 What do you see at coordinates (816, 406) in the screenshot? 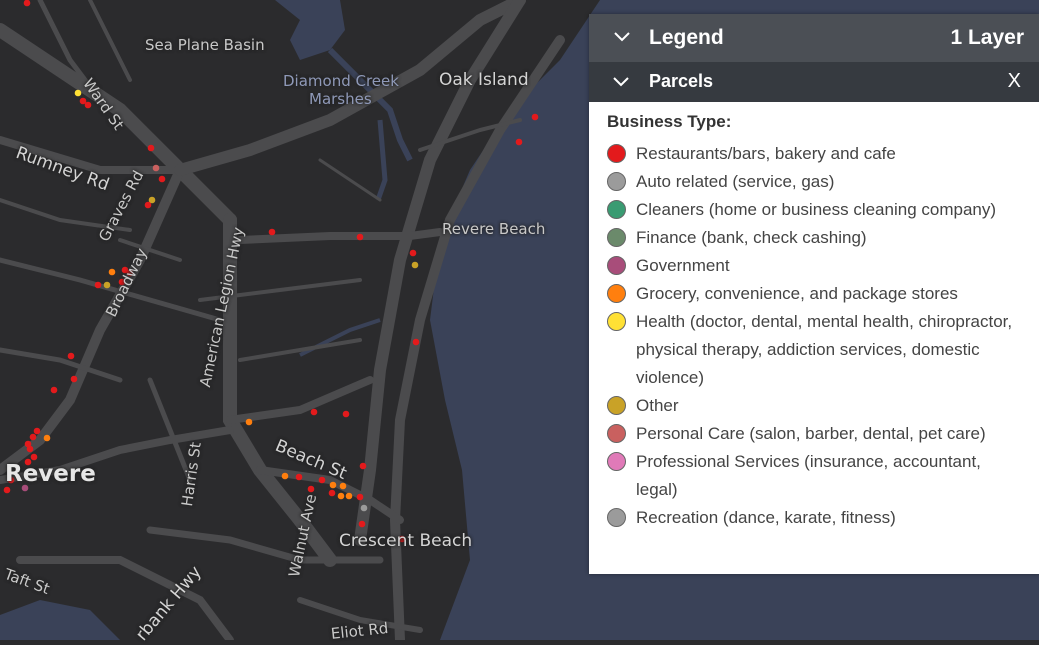
I see `legend-item: Other` at bounding box center [816, 406].